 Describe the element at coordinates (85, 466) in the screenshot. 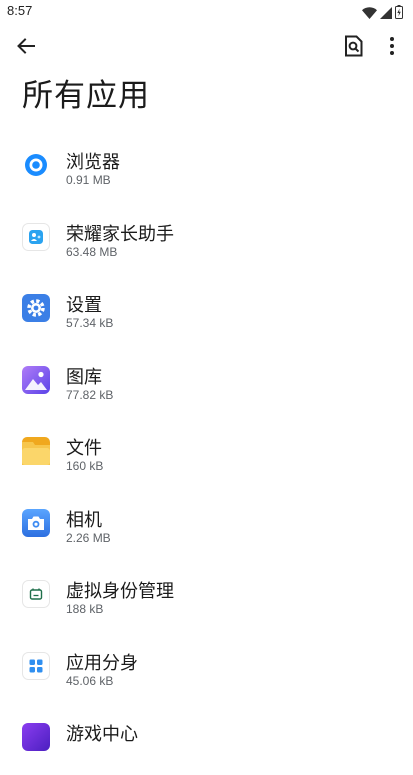

I see `app-size: 160 kB` at that location.